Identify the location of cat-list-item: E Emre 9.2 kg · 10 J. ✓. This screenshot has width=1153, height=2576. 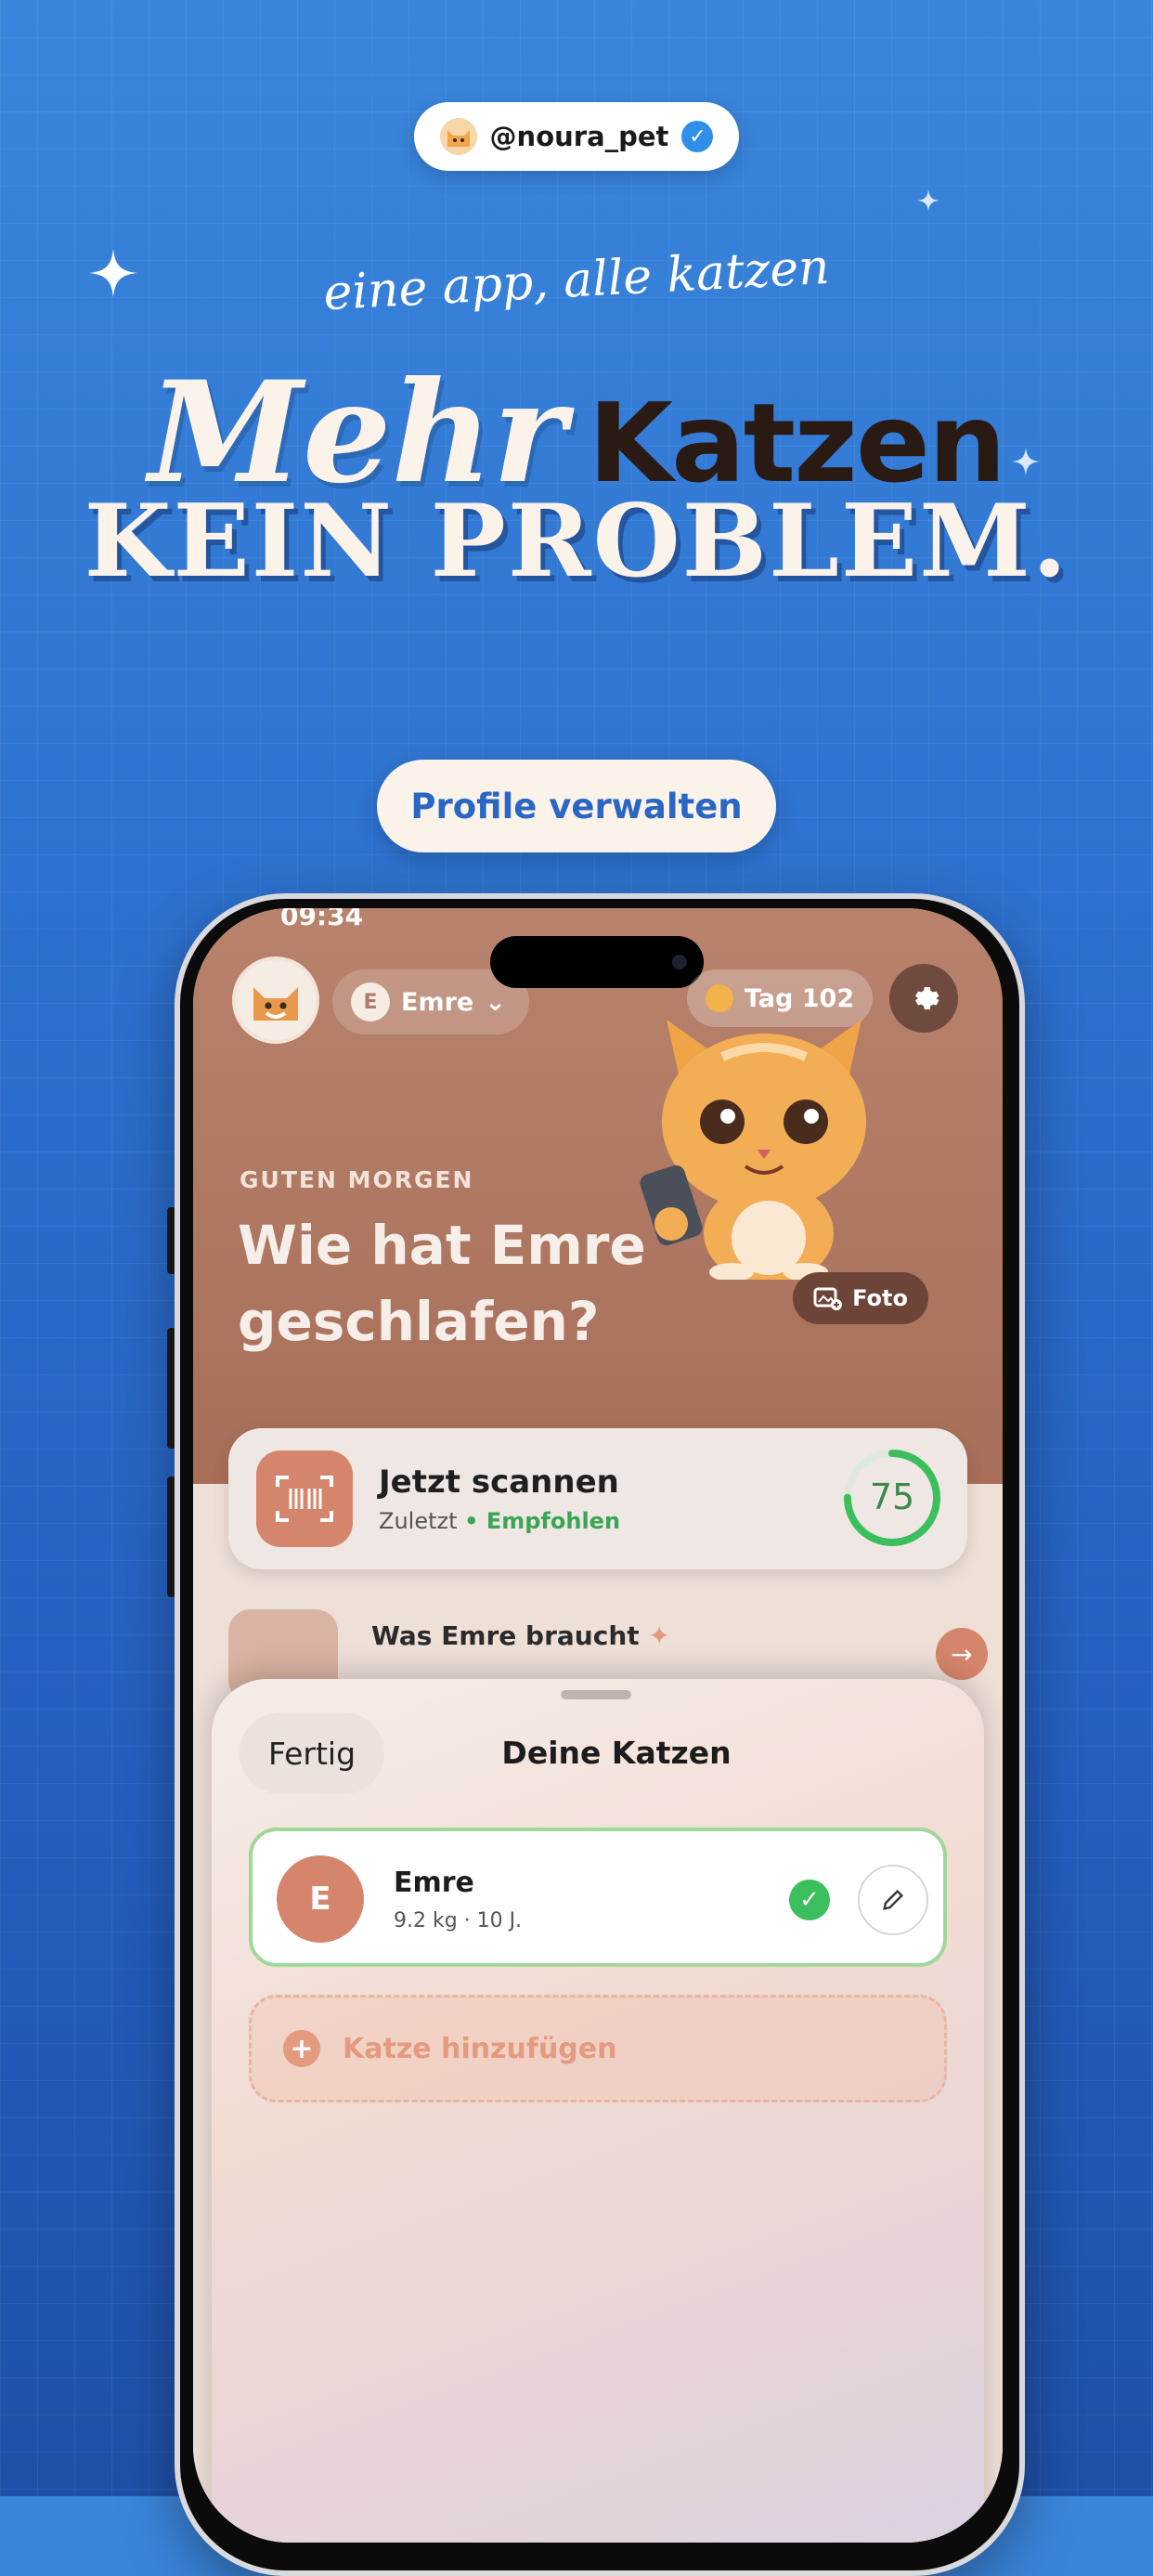
(598, 1897).